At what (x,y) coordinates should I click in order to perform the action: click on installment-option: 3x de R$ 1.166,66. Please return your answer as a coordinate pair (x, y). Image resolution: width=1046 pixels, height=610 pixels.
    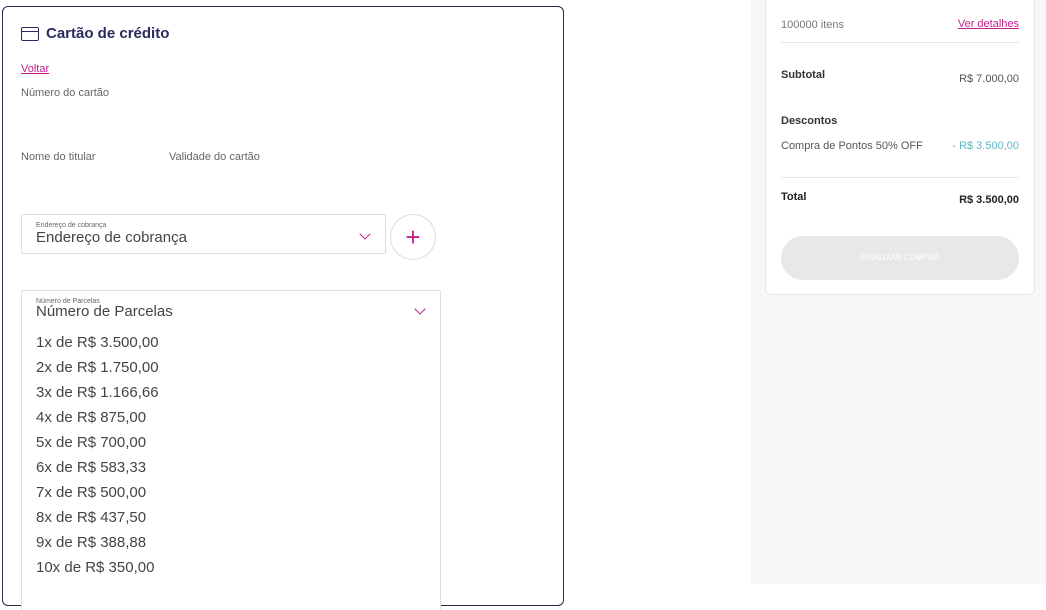
    Looking at the image, I should click on (97, 392).